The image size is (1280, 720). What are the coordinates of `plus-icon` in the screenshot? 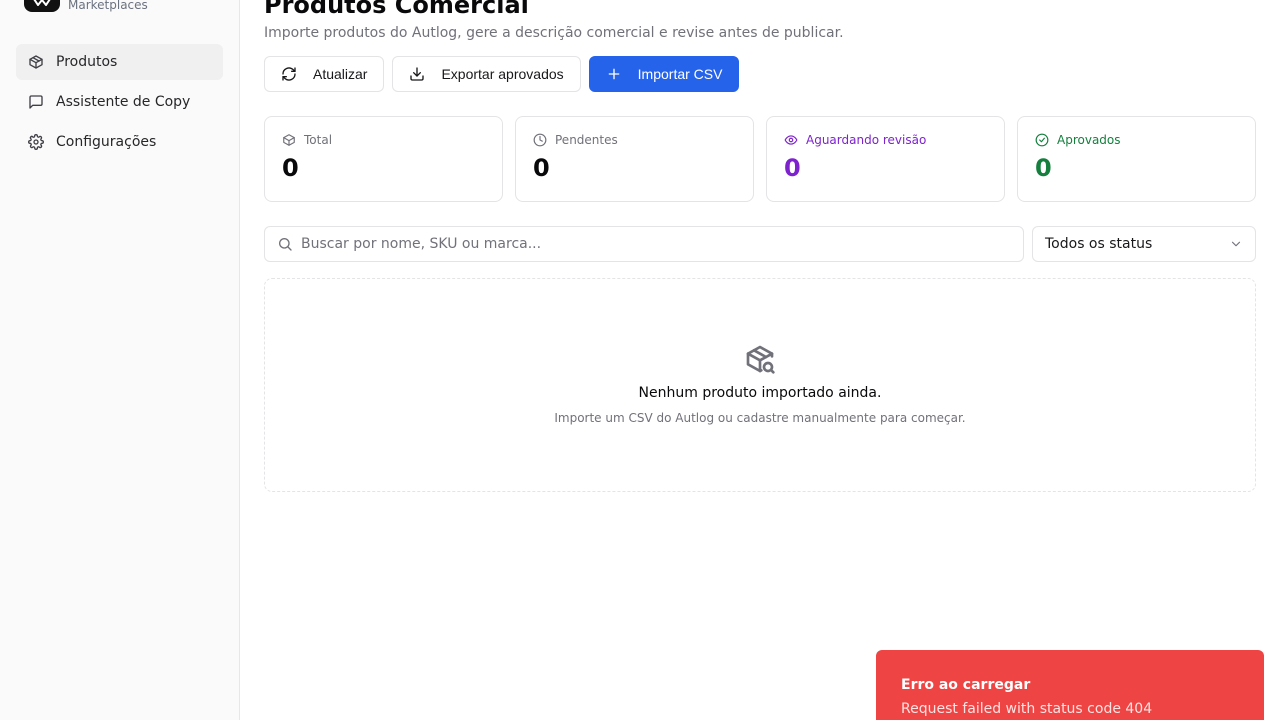 It's located at (613, 74).